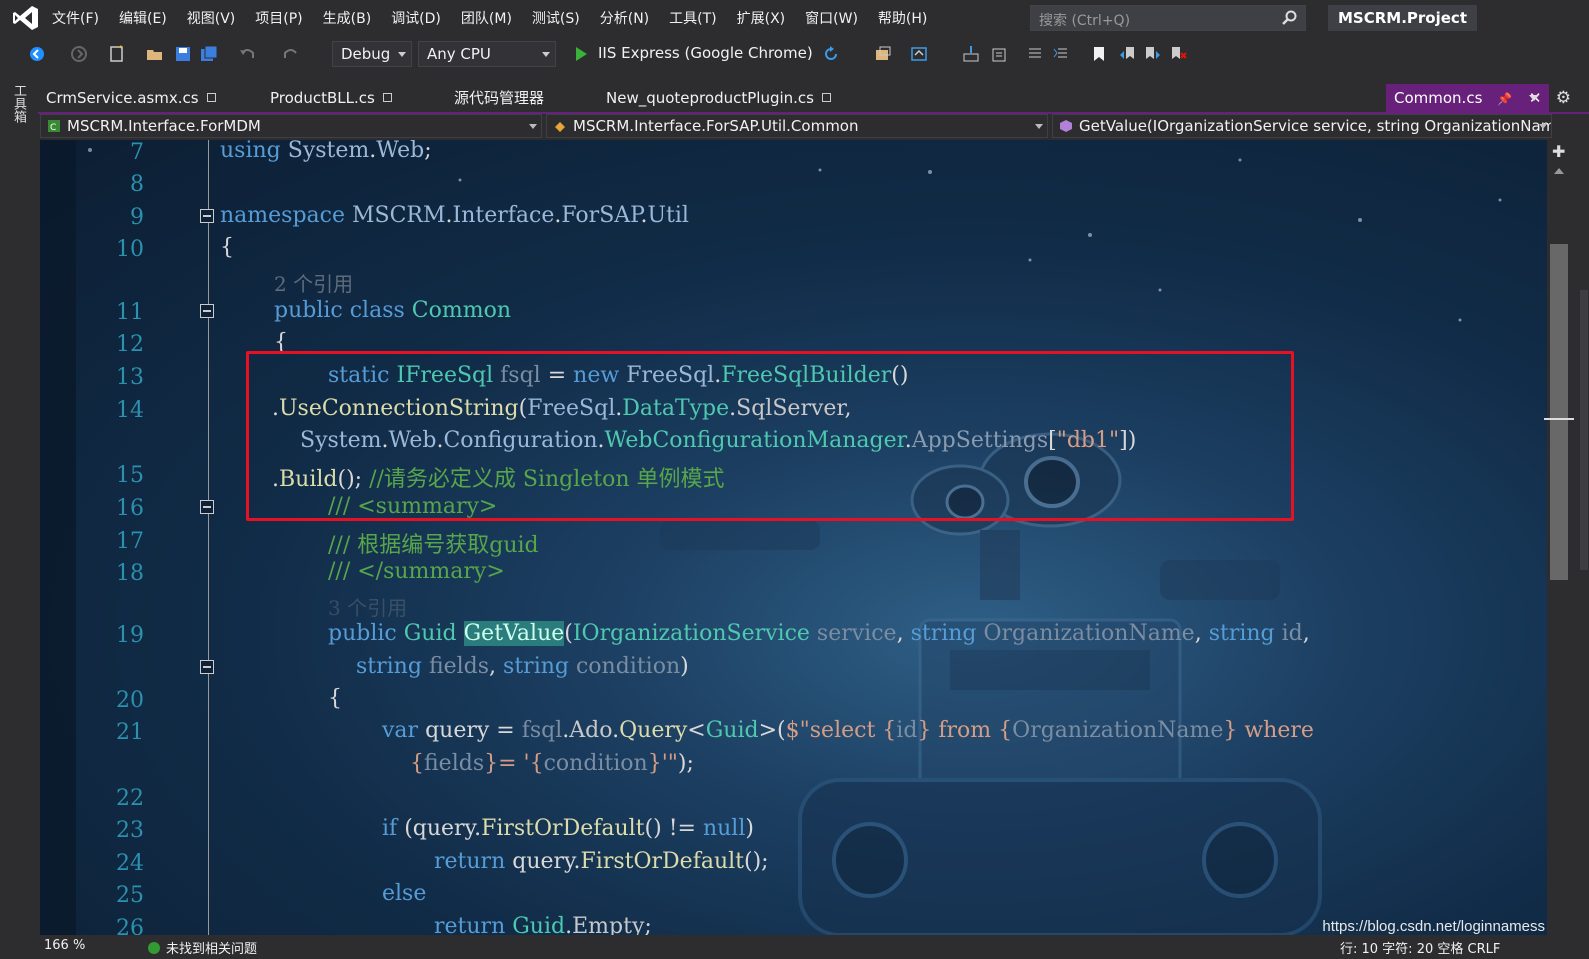 Image resolution: width=1589 pixels, height=959 pixels. I want to click on menu-window: 窗口(W), so click(831, 18).